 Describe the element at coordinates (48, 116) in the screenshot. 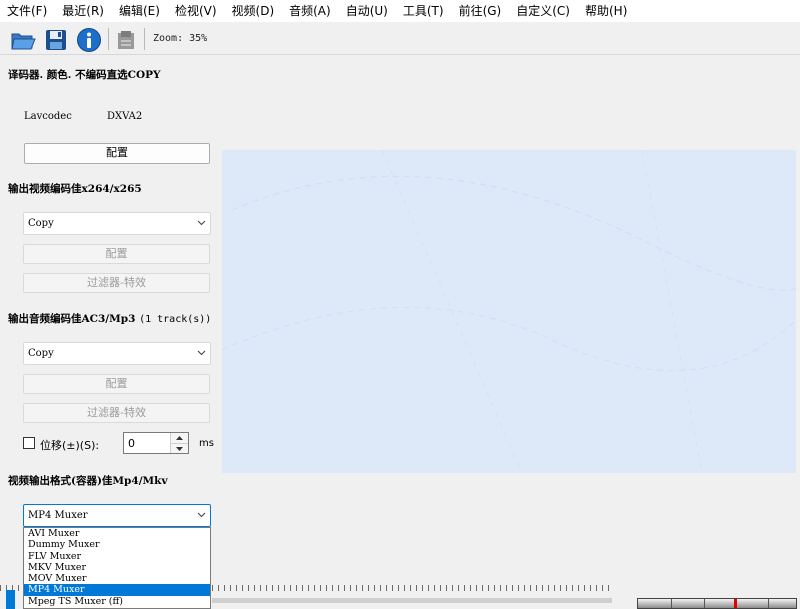

I see `decoder-lib-label: Lavcodec` at that location.